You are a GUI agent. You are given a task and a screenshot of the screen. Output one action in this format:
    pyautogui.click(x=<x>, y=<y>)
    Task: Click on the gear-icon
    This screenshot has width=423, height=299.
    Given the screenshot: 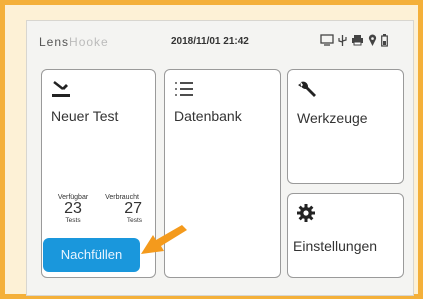 What is the action you would take?
    pyautogui.click(x=306, y=215)
    